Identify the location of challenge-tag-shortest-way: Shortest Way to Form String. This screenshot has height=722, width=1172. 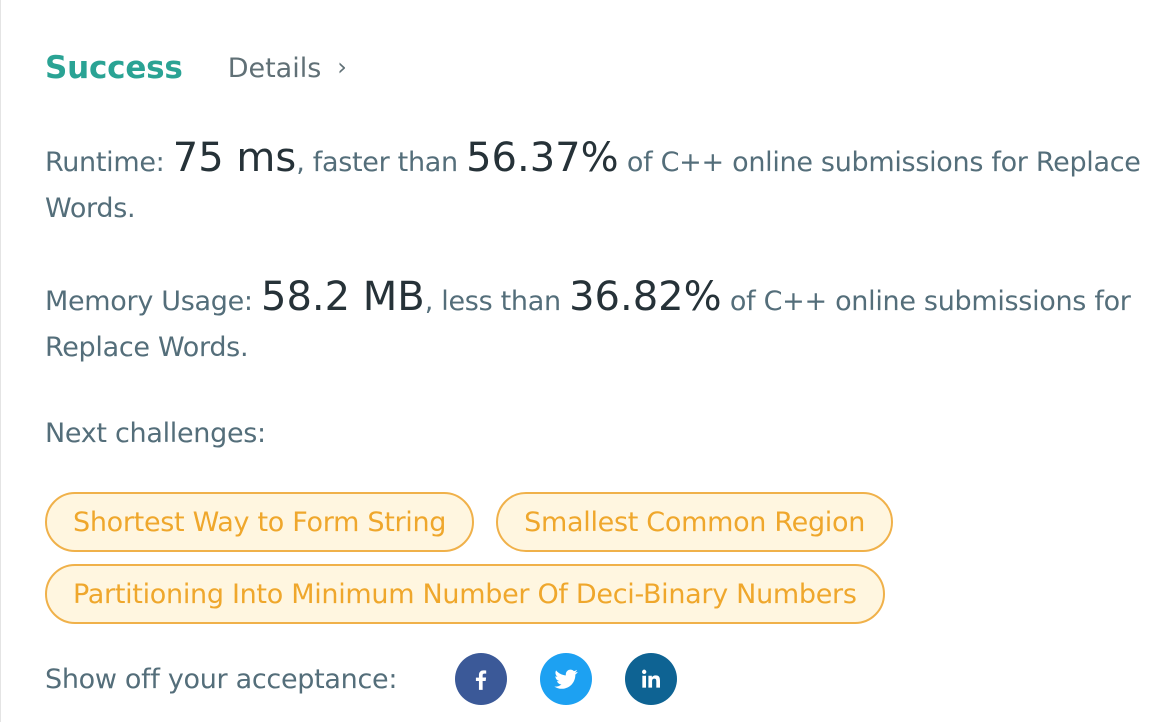
(260, 522).